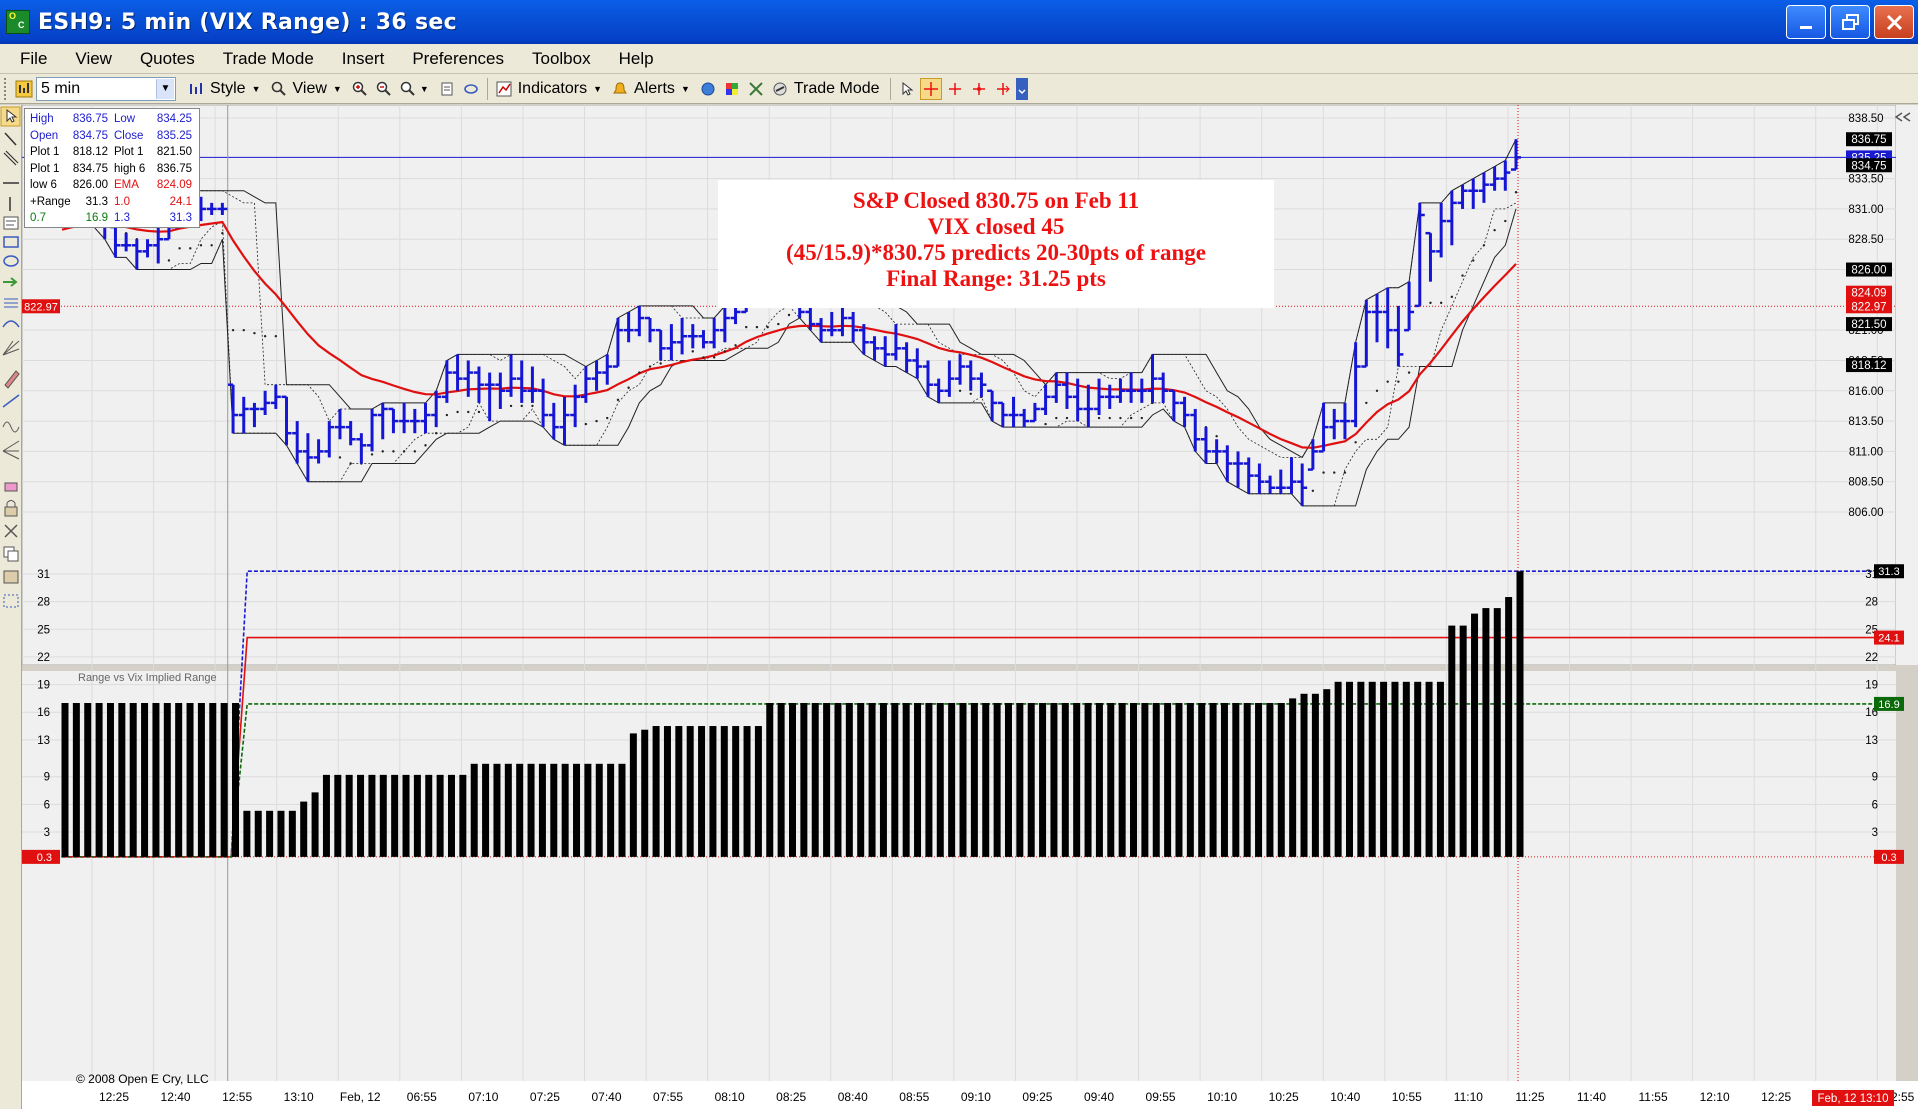 This screenshot has width=1918, height=1109. I want to click on delete-icon, so click(11, 531).